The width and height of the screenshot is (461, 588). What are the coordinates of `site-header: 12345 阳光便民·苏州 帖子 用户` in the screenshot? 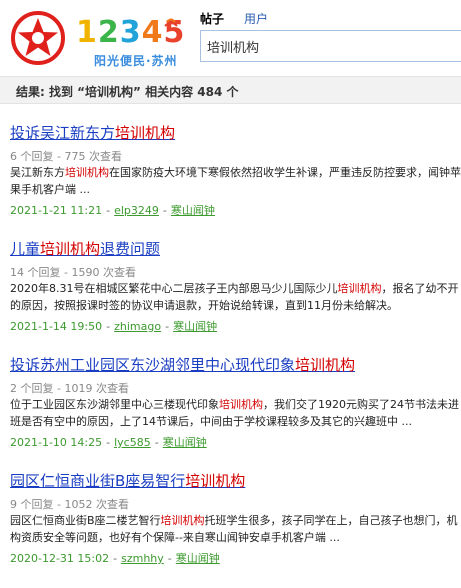 It's located at (230, 38).